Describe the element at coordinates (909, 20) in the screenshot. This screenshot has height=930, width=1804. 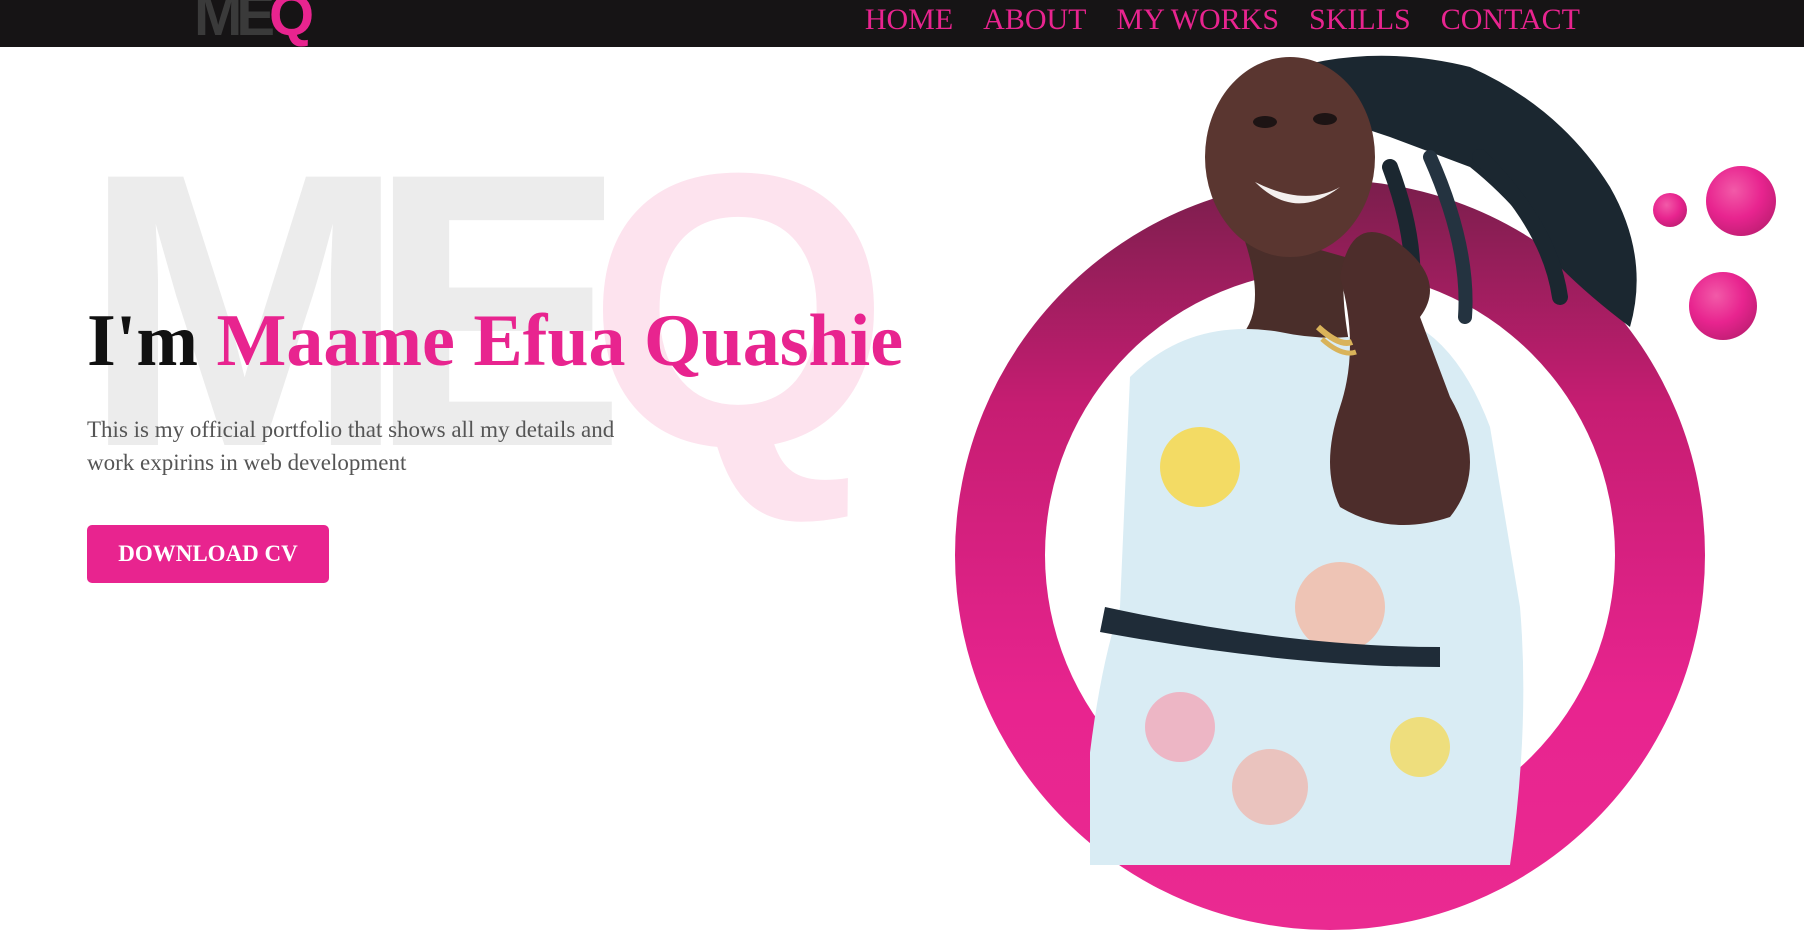
I see `nav-home-link: HOME` at that location.